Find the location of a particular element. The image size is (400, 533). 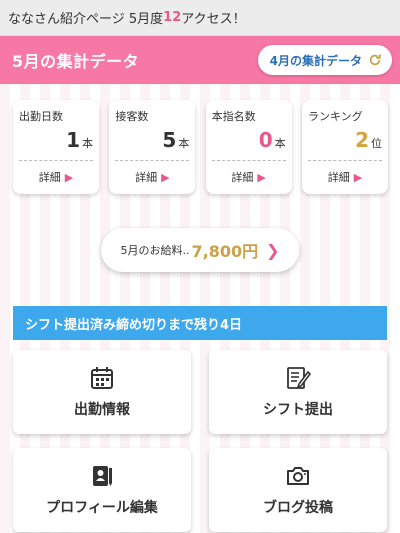

camera-icon is located at coordinates (298, 476).